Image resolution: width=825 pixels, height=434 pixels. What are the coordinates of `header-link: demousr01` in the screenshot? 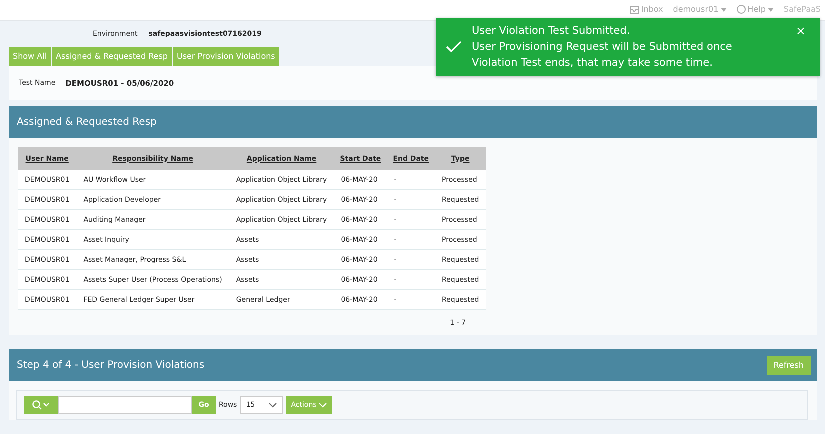 It's located at (700, 9).